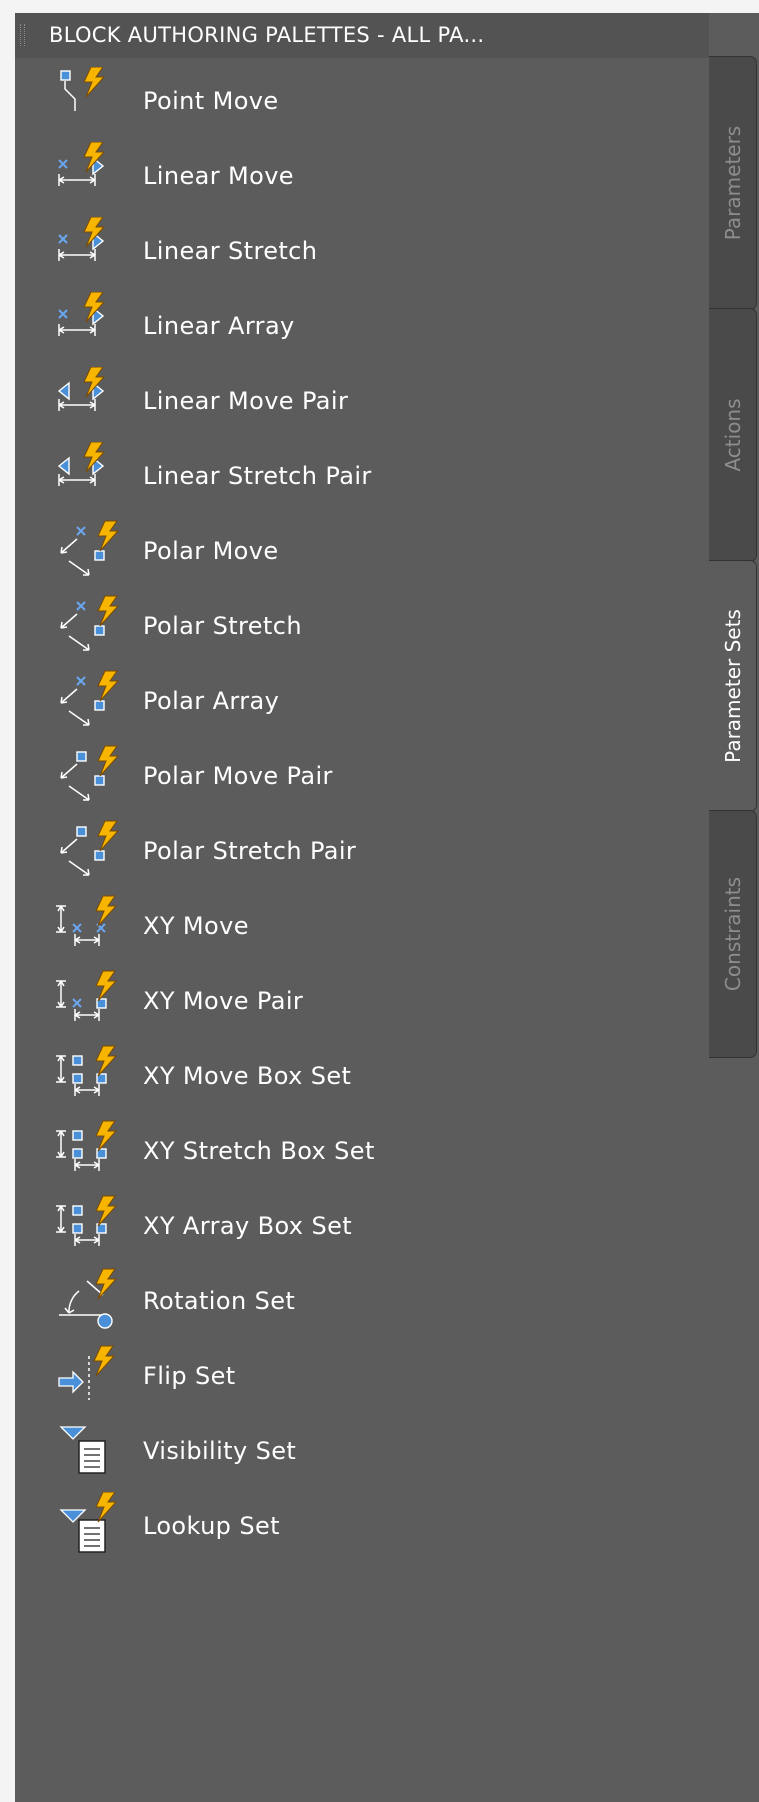 The image size is (759, 1802). I want to click on flip-set-icon, so click(90, 1376).